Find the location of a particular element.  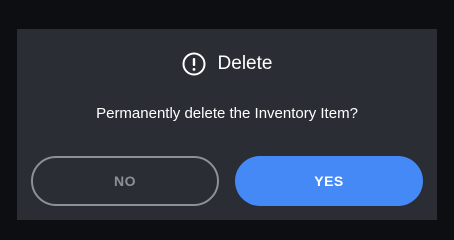

no-button: NO is located at coordinates (125, 181).